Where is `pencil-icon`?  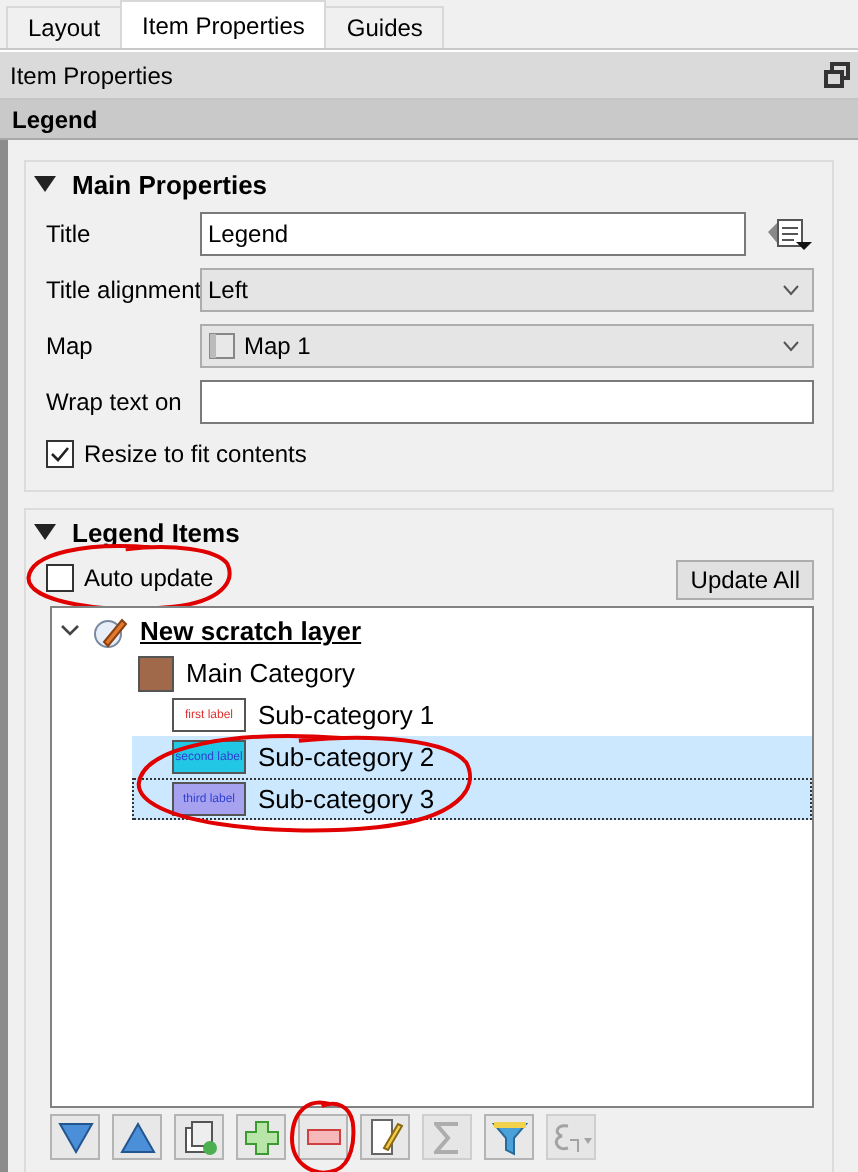
pencil-icon is located at coordinates (385, 1137).